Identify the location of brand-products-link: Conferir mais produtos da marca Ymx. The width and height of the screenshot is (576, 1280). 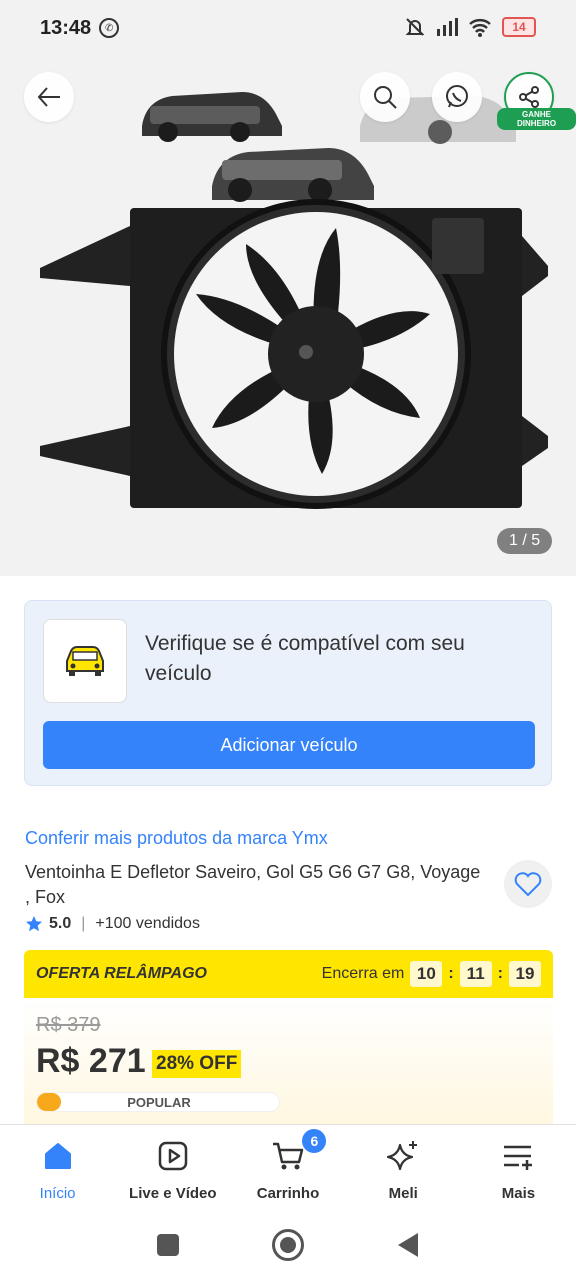
(176, 838).